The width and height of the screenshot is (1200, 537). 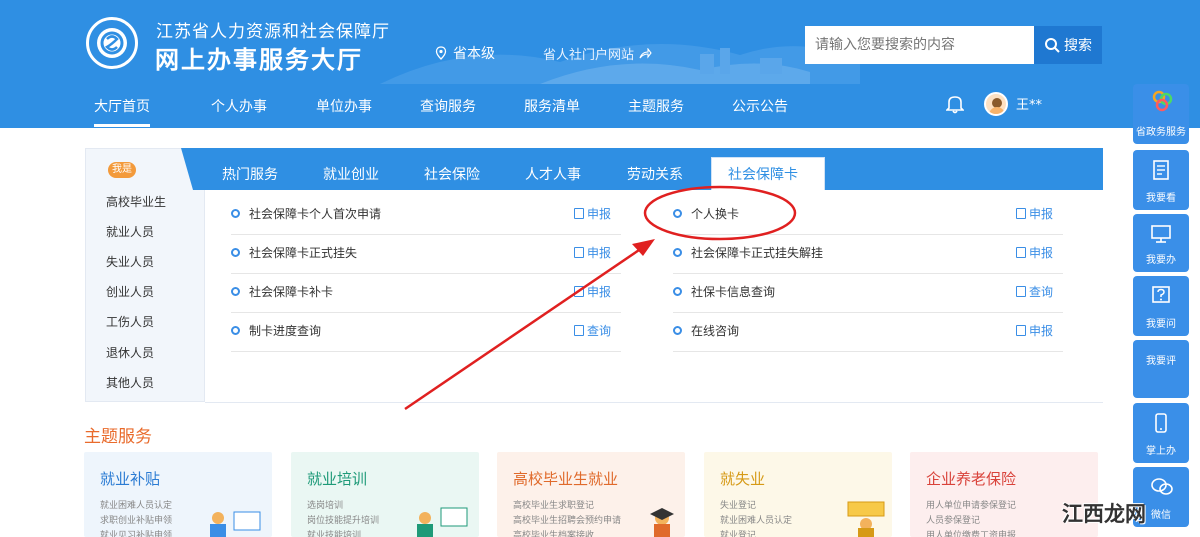 I want to click on category-retired: 退休人员, so click(x=130, y=352).